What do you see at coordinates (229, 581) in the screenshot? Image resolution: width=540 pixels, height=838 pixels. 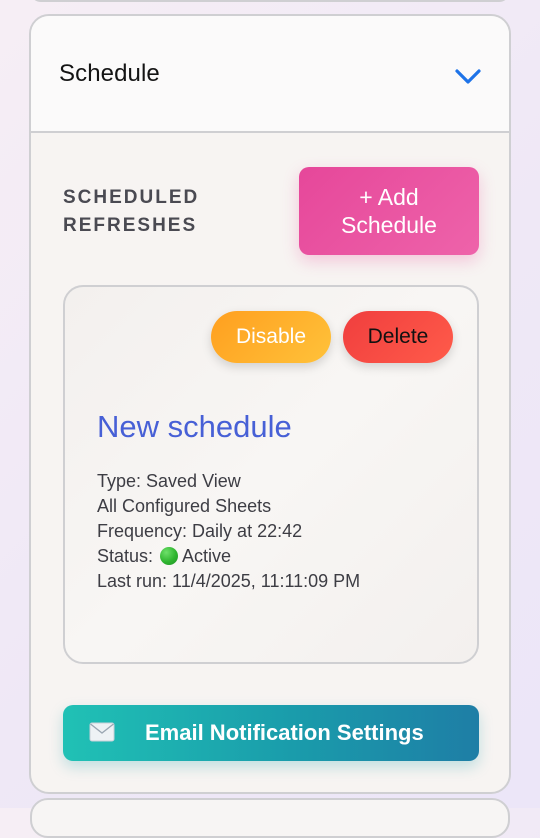 I see `schedule-last-run: Last run: 11/4/2025, 11:11:09 PM` at bounding box center [229, 581].